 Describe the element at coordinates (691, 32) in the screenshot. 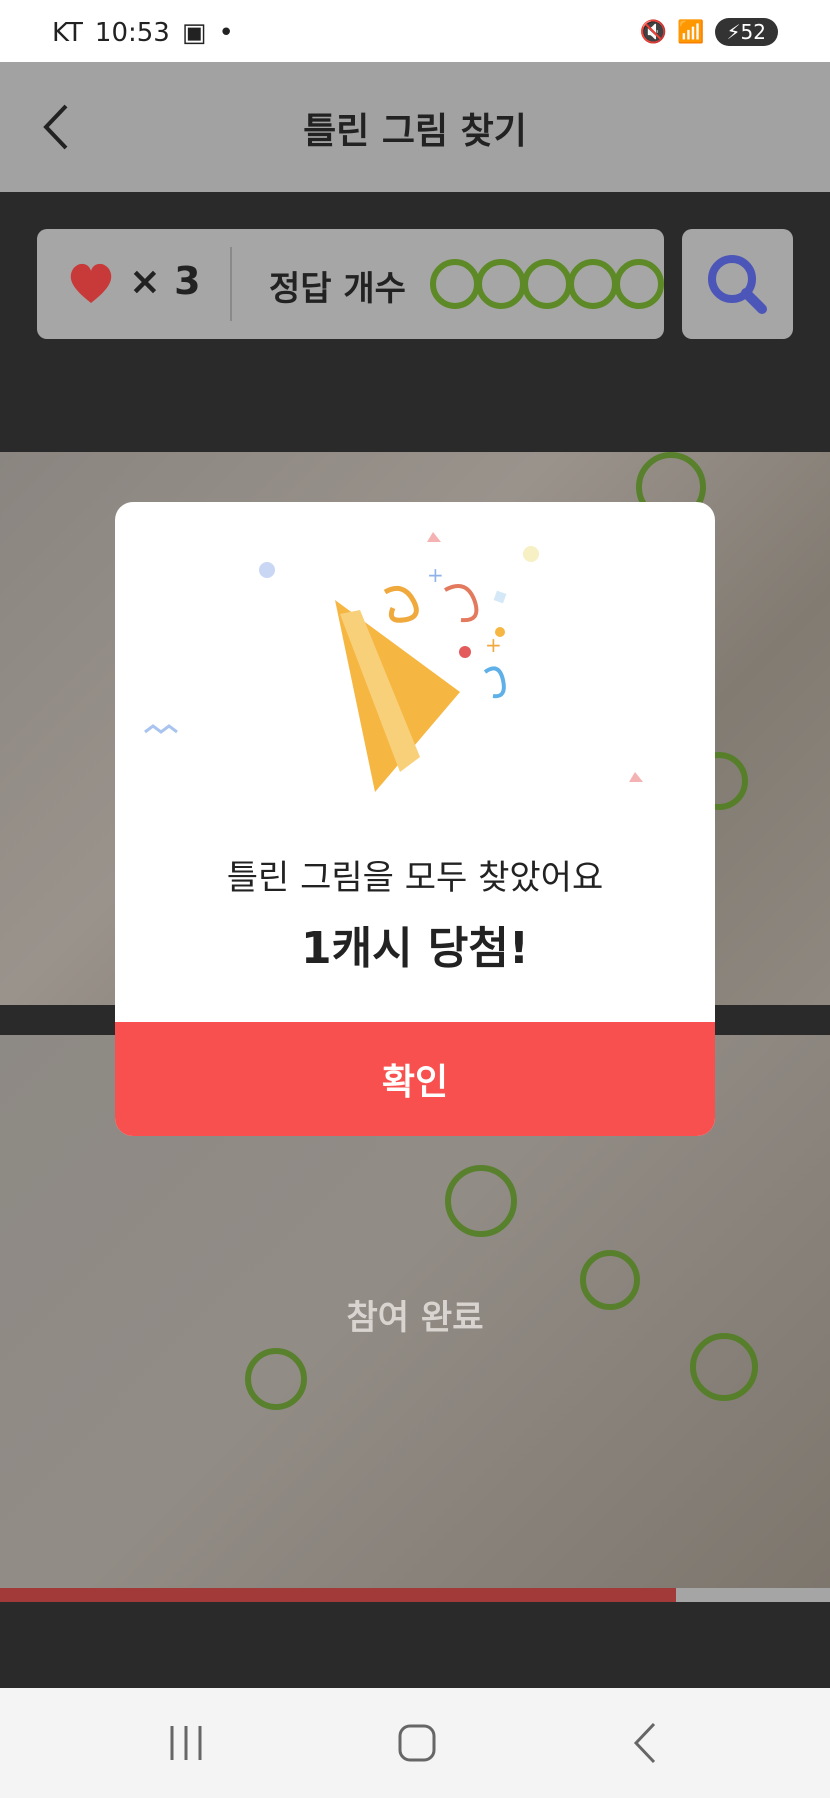

I see `wifi-icon: 📶` at that location.